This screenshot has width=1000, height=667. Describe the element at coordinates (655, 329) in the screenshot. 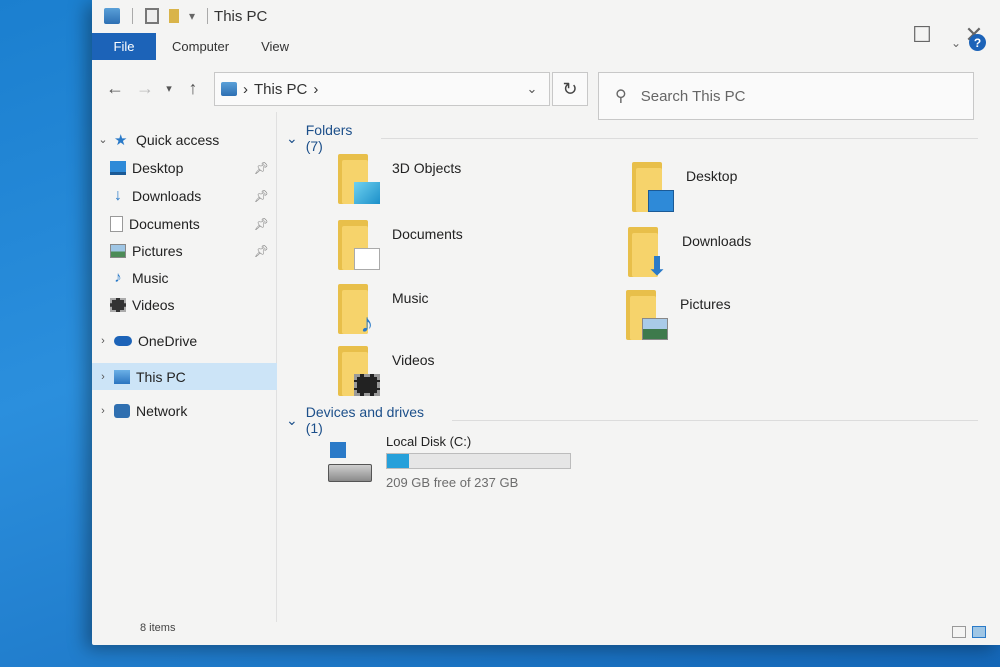

I see `pictures-icon` at that location.